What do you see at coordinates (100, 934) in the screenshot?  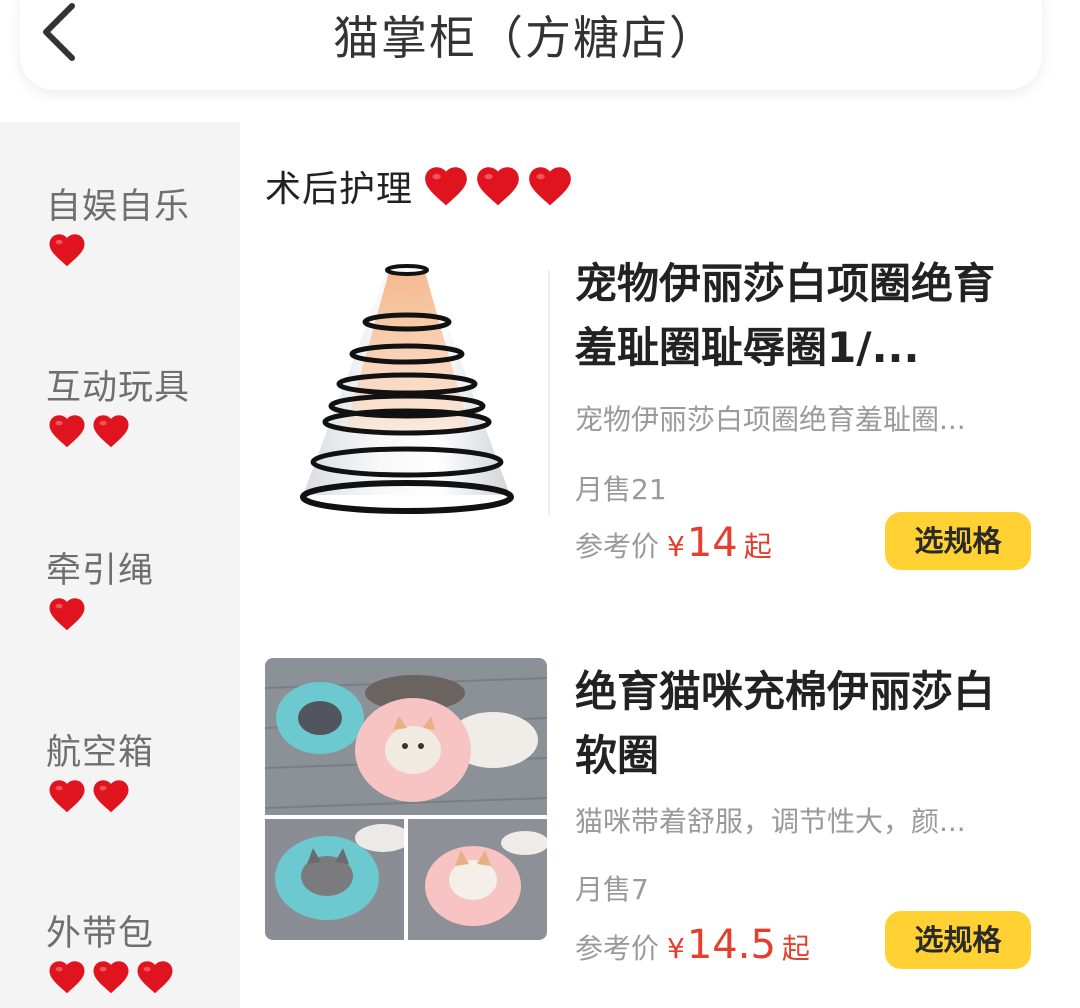 I see `sidebar-item-label: 外带包` at bounding box center [100, 934].